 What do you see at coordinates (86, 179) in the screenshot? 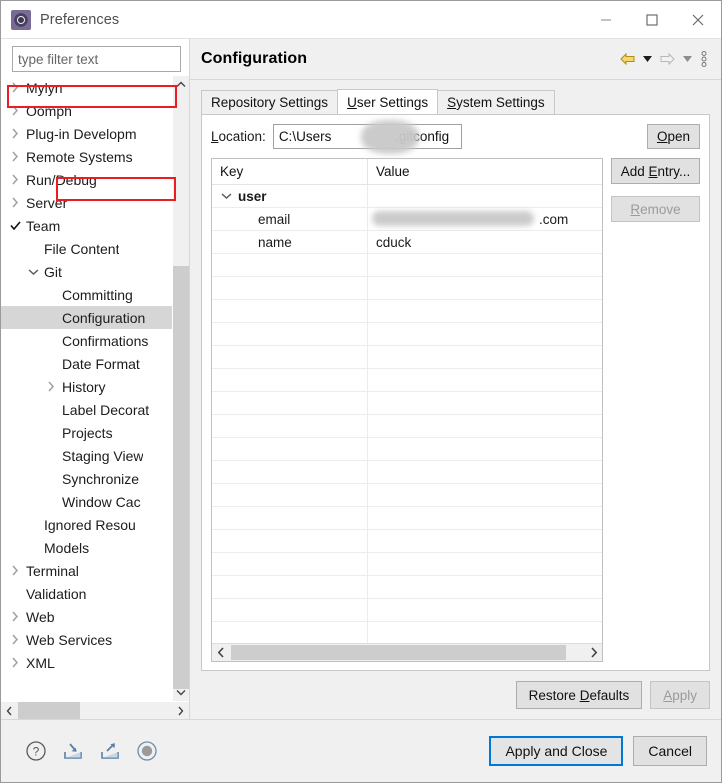
I see `tree-item-run-debug: Run/Debug` at bounding box center [86, 179].